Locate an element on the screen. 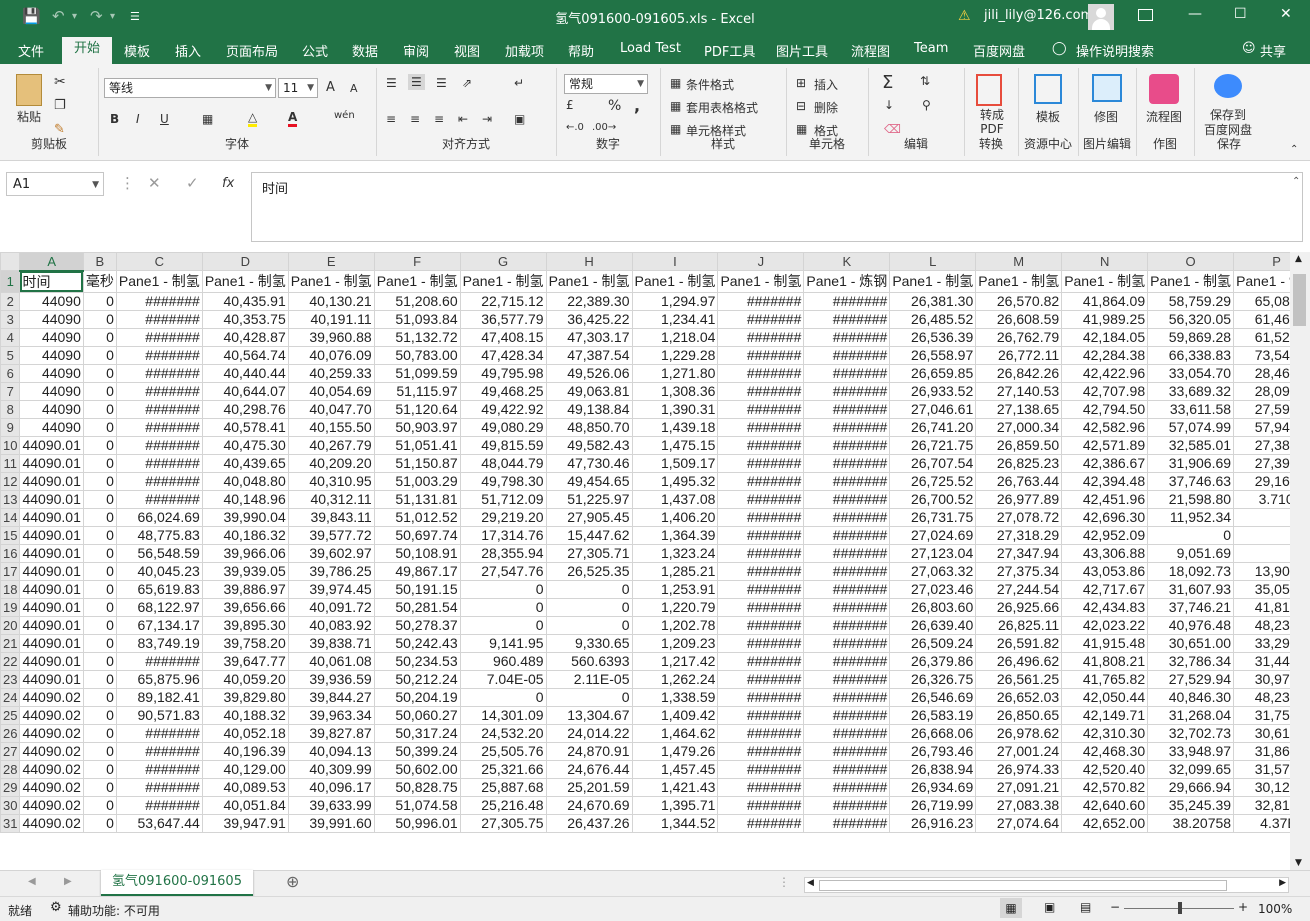 The height and width of the screenshot is (921, 1310). column-header: H is located at coordinates (589, 261).